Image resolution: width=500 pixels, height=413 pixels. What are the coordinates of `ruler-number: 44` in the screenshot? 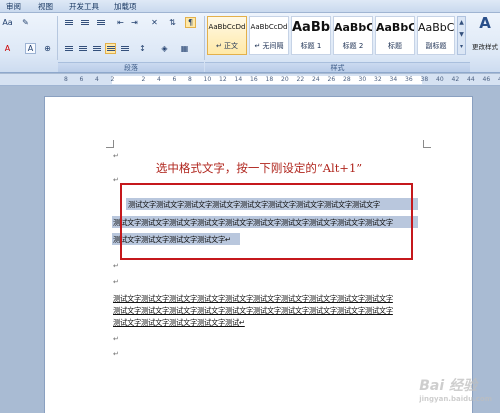 It's located at (471, 79).